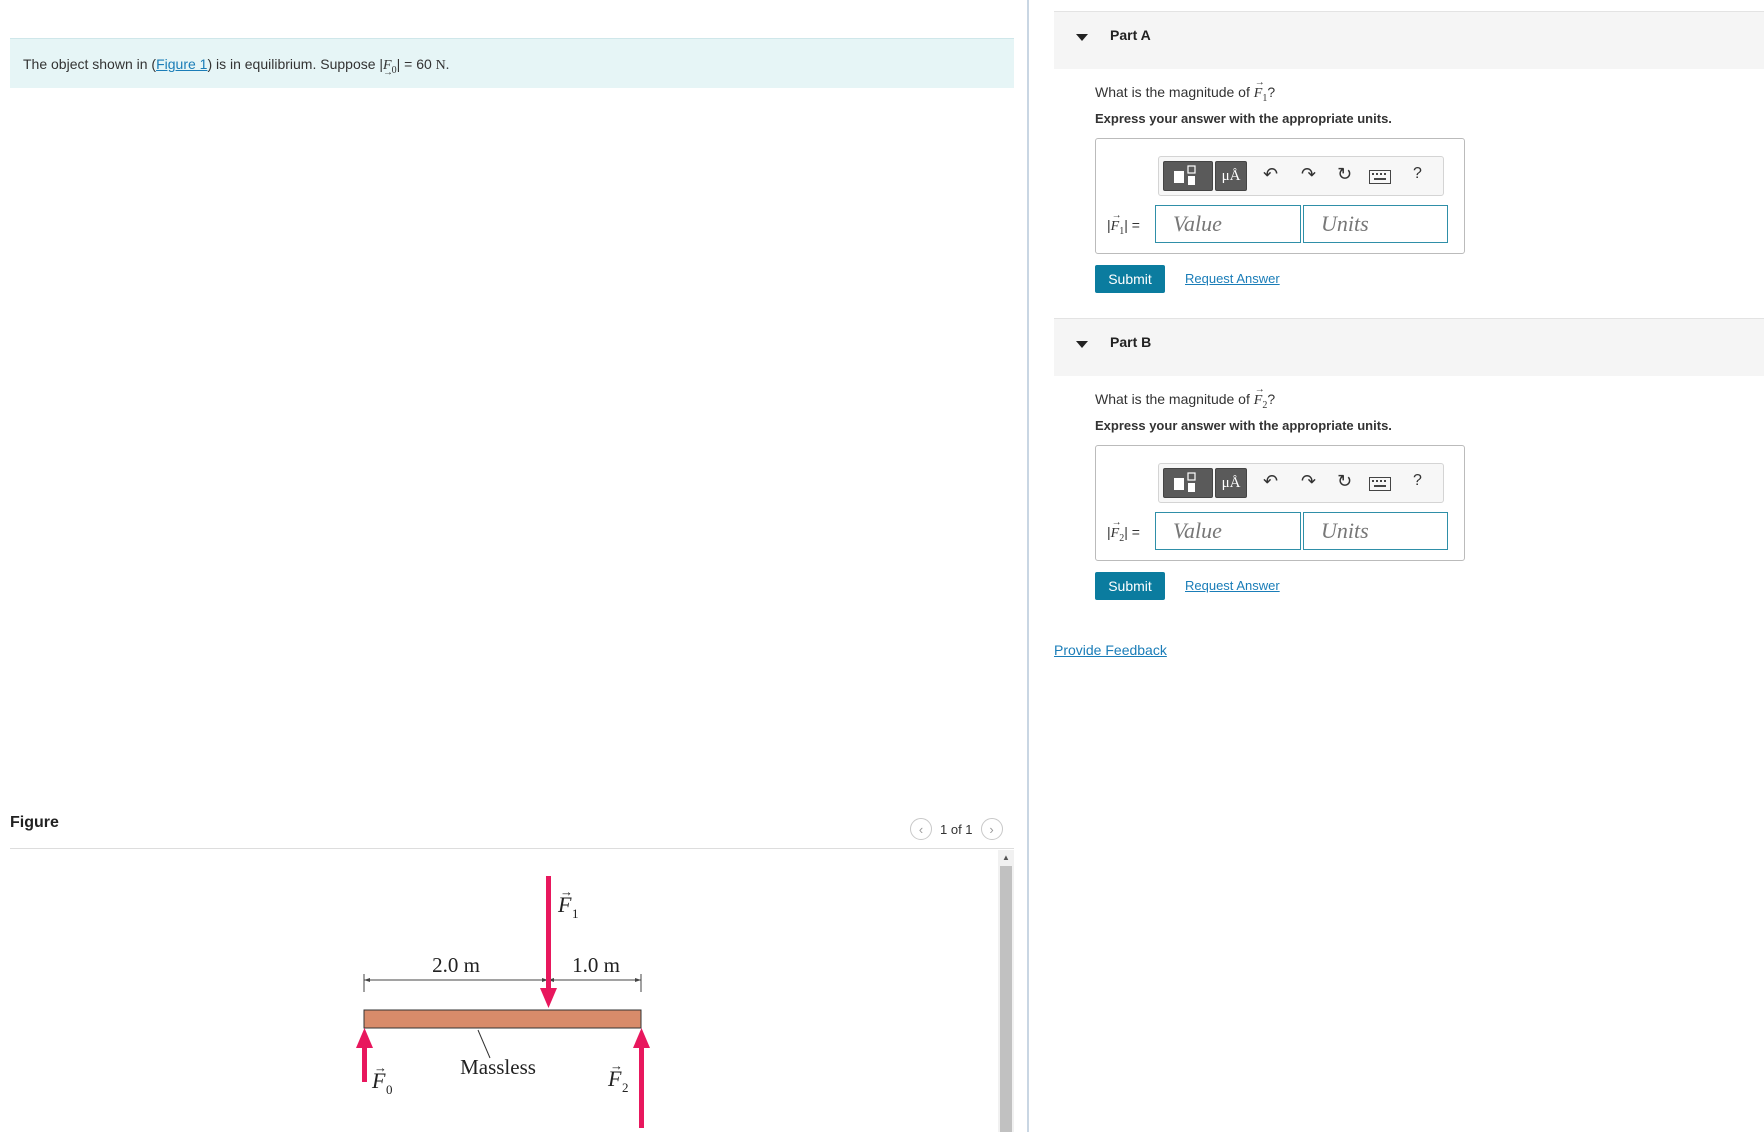  Describe the element at coordinates (512, 848) in the screenshot. I see `figure-divider` at that location.